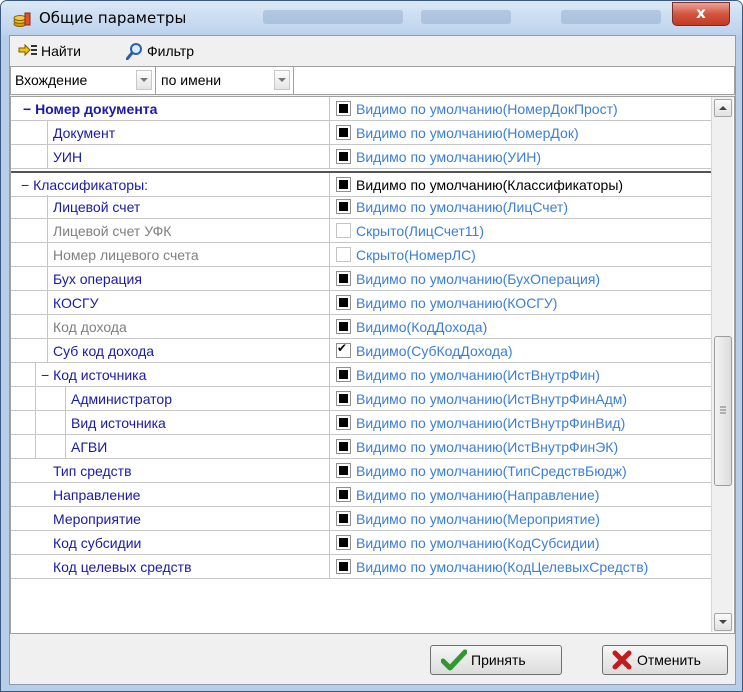 The width and height of the screenshot is (743, 692). Describe the element at coordinates (723, 108) in the screenshot. I see `scroll-up-arrow` at that location.